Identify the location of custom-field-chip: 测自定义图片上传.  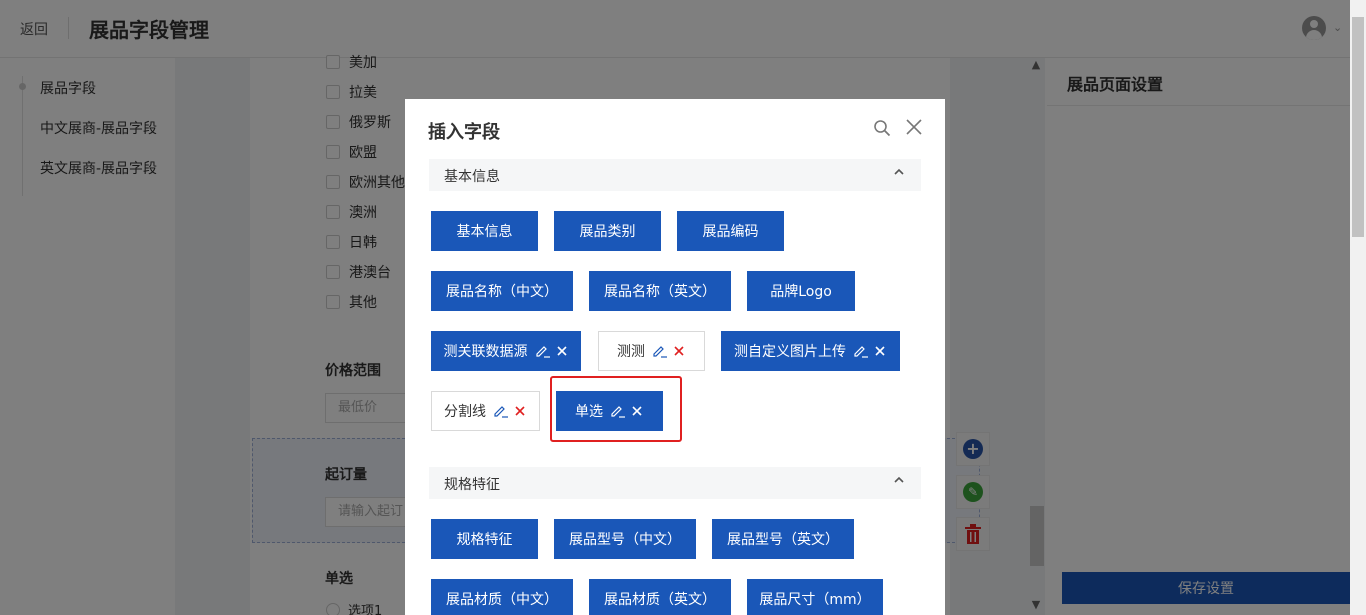
(810, 351).